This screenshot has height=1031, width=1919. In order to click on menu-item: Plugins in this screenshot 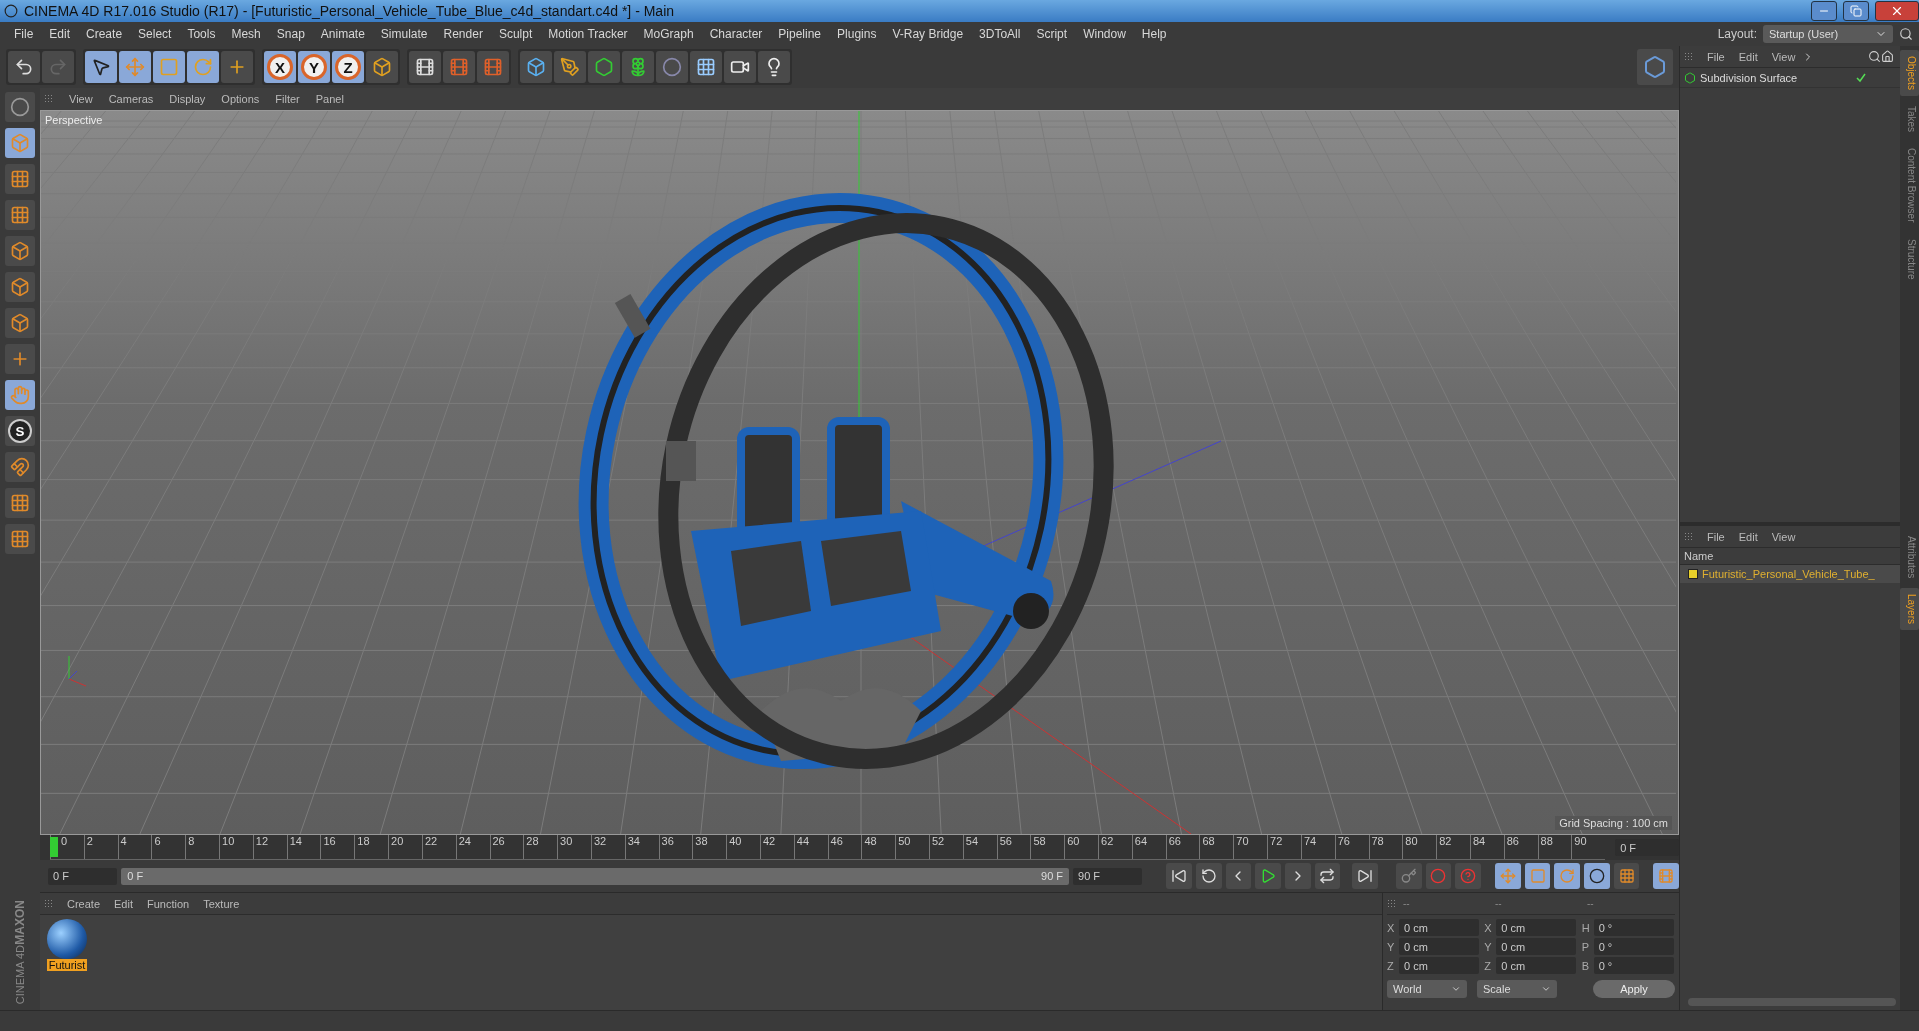, I will do `click(857, 34)`.